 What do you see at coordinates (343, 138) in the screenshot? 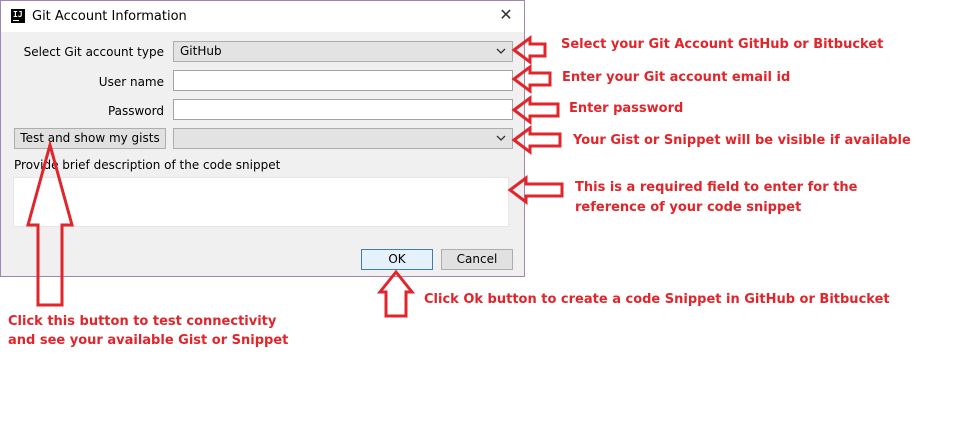
I see `gists-select` at bounding box center [343, 138].